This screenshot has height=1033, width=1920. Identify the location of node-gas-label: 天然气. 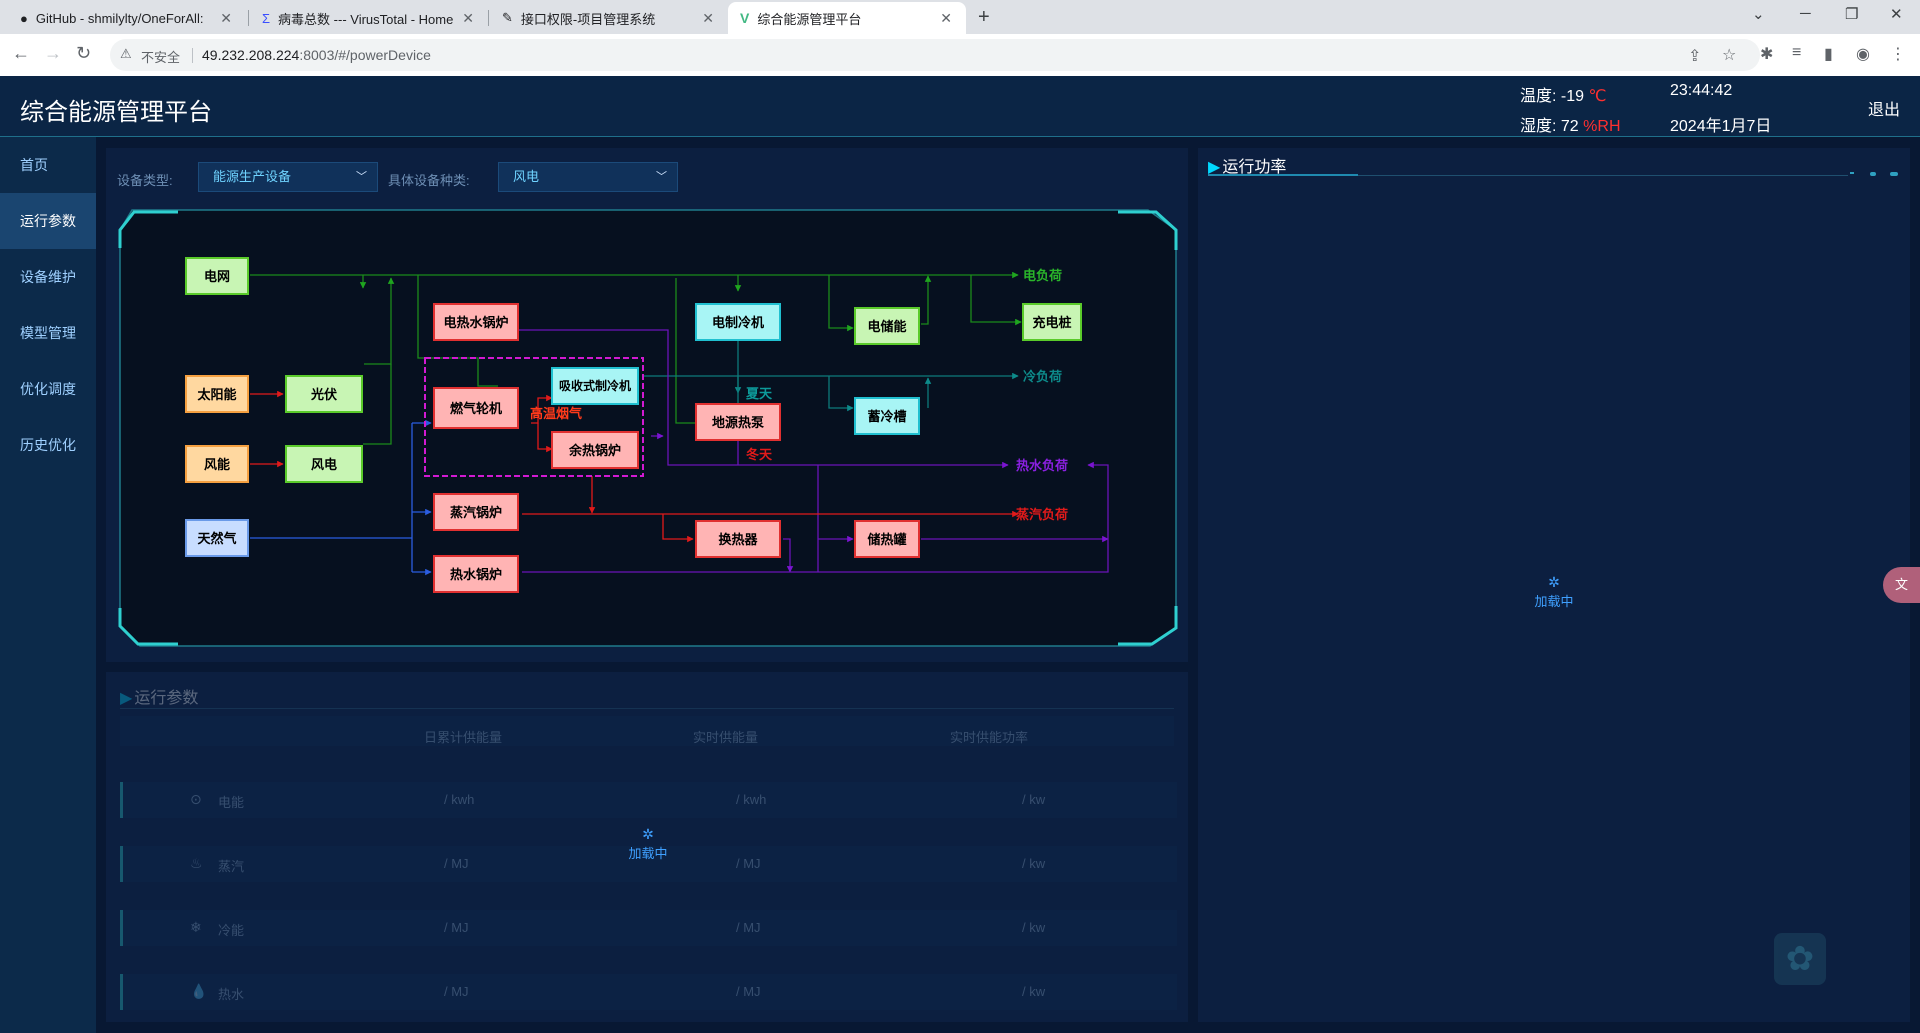
(216, 538).